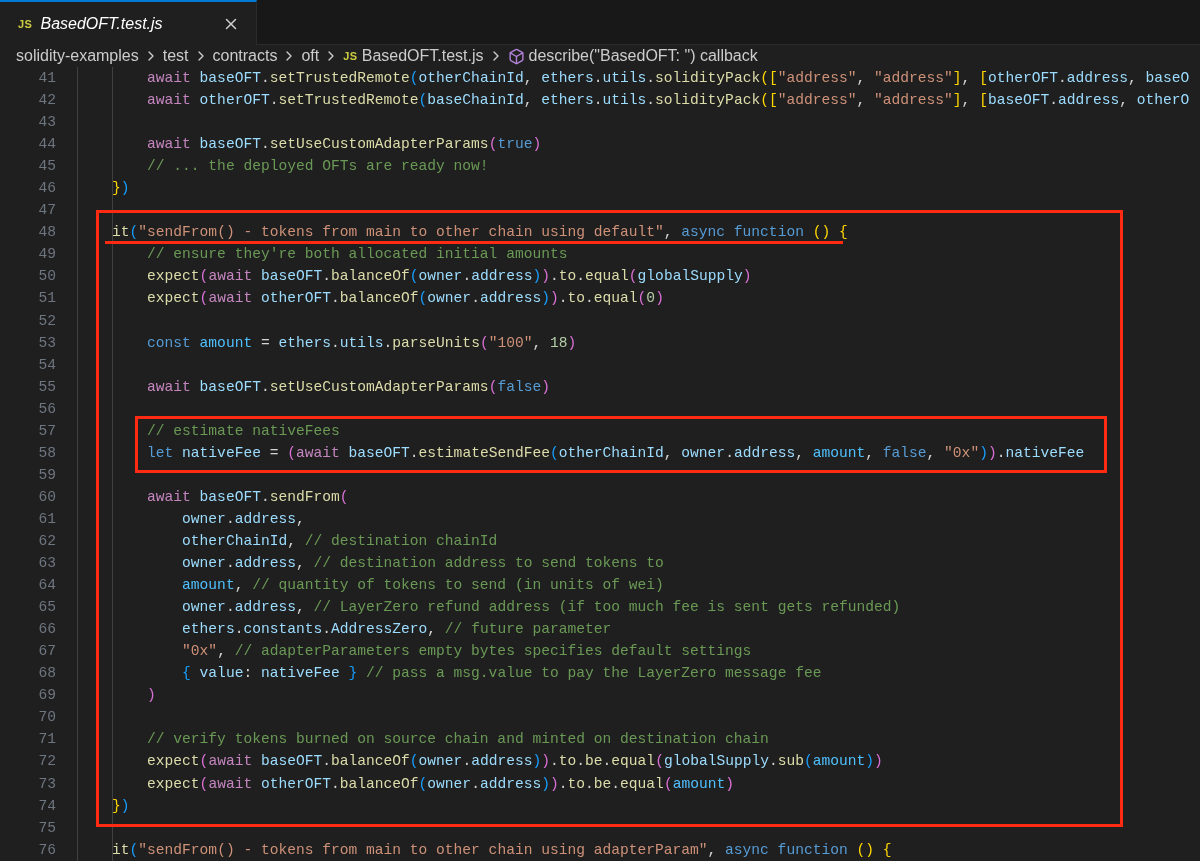  What do you see at coordinates (46, 122) in the screenshot?
I see `line-number: 43` at bounding box center [46, 122].